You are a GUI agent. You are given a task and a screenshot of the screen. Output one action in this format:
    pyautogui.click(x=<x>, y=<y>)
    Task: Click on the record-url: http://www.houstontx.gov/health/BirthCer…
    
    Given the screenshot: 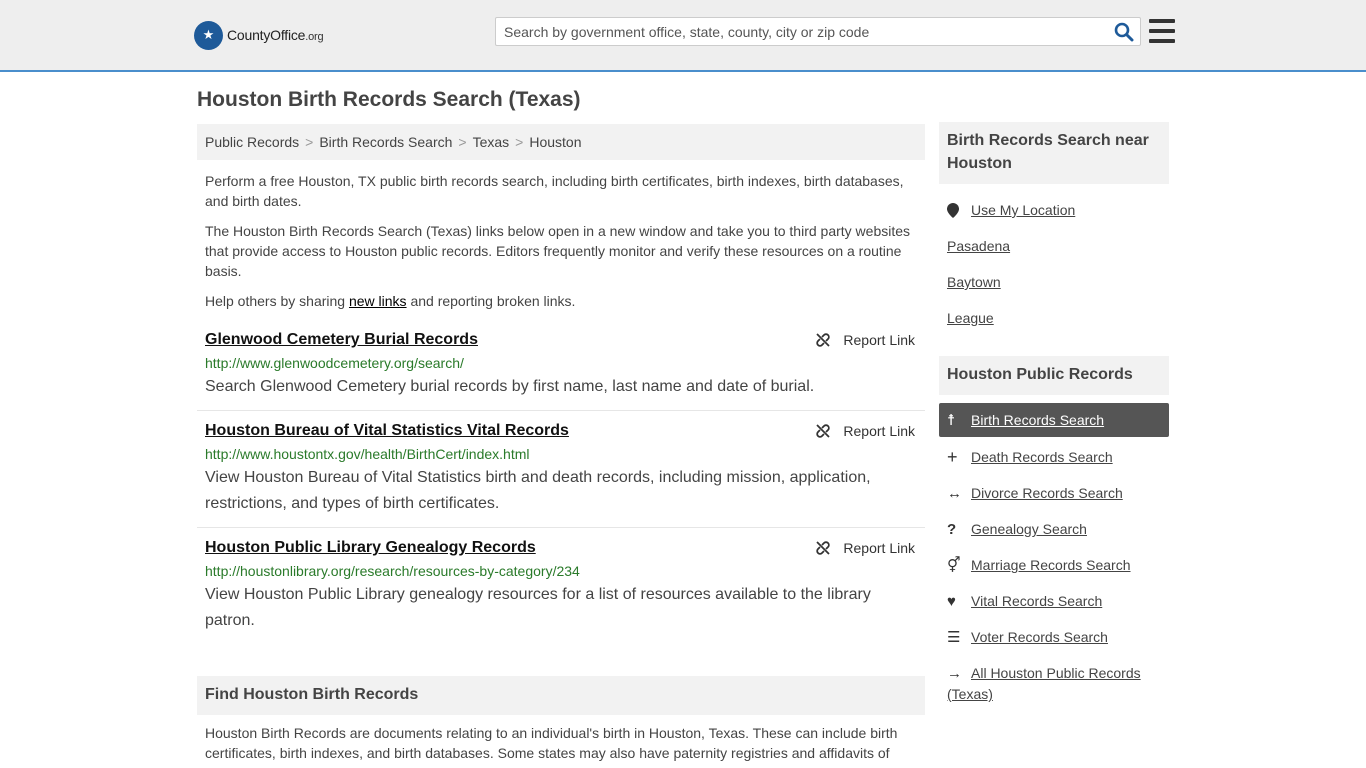 What is the action you would take?
    pyautogui.click(x=367, y=454)
    